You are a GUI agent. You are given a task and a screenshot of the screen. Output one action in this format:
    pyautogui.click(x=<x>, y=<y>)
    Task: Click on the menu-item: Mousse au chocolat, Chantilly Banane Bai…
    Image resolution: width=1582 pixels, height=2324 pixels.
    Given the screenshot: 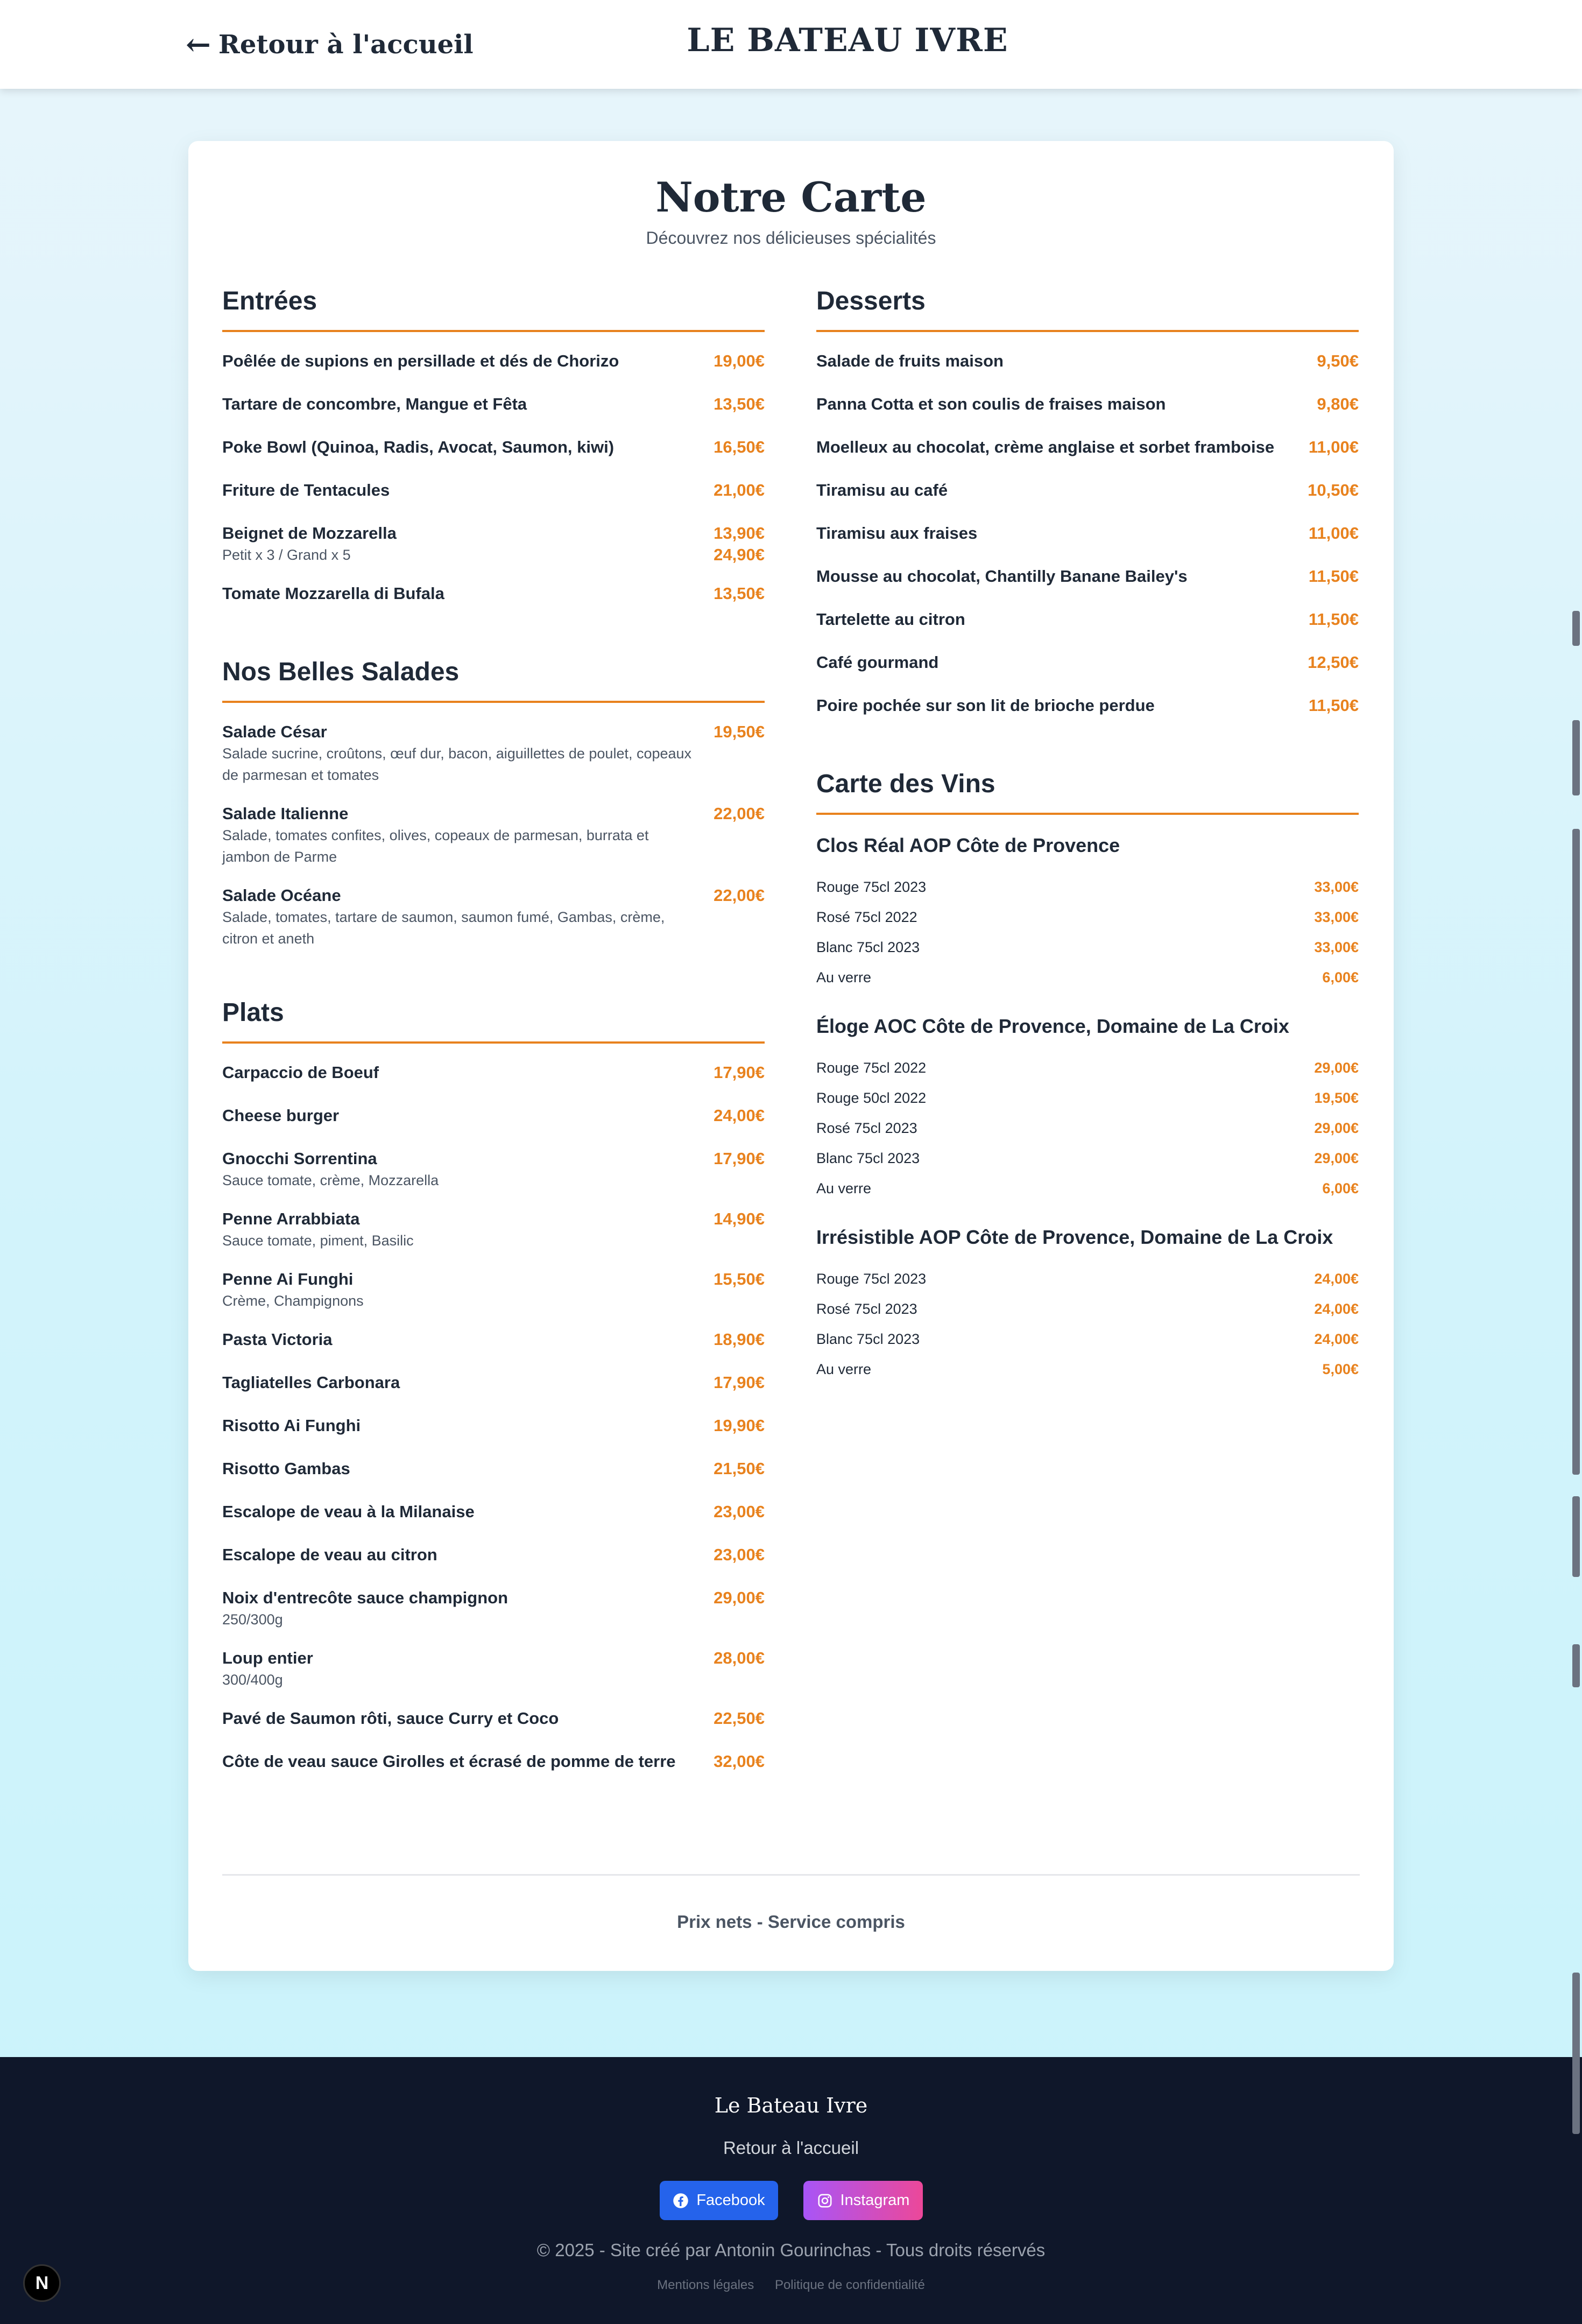 What is the action you would take?
    pyautogui.click(x=1087, y=576)
    